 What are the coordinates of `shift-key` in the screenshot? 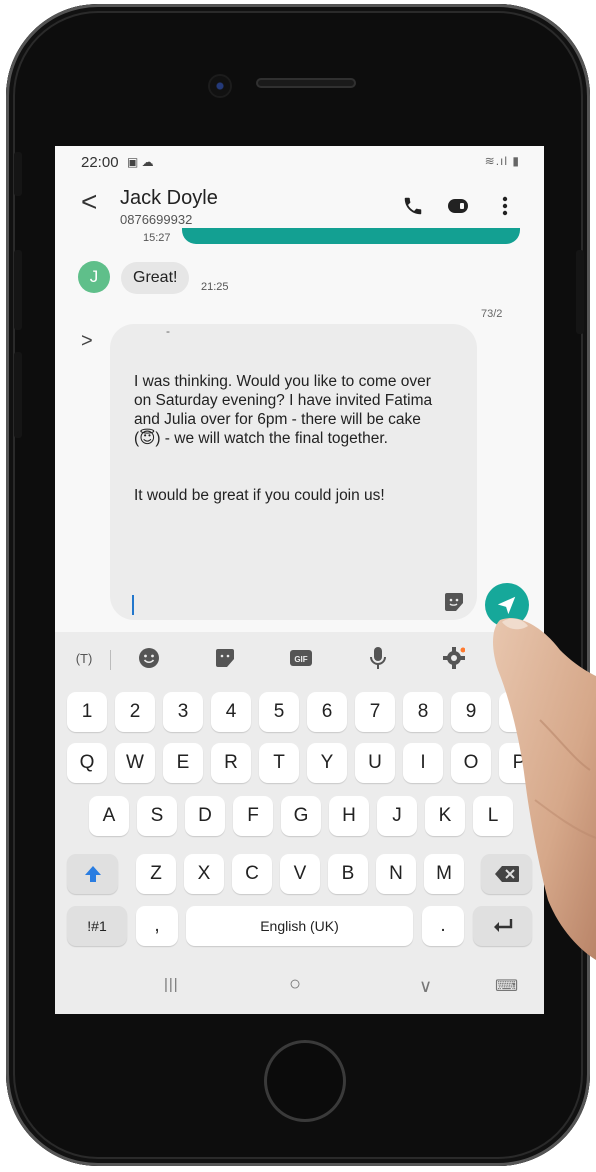 It's located at (92, 874).